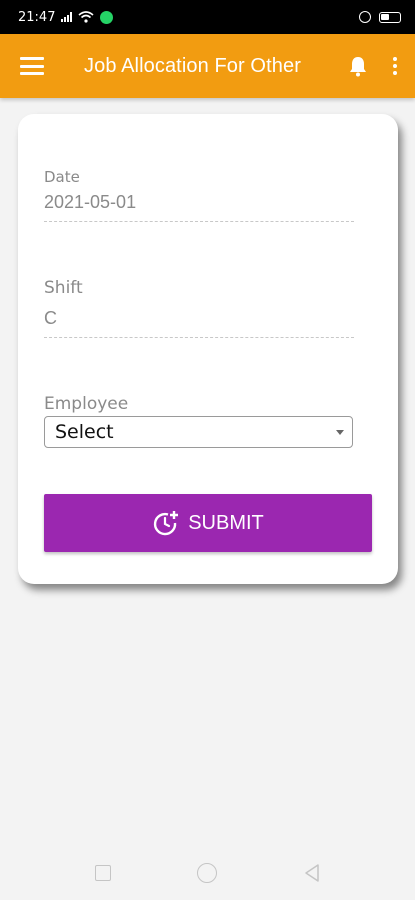 The height and width of the screenshot is (900, 415). What do you see at coordinates (192, 65) in the screenshot?
I see `page-title: Job Allocation For Other` at bounding box center [192, 65].